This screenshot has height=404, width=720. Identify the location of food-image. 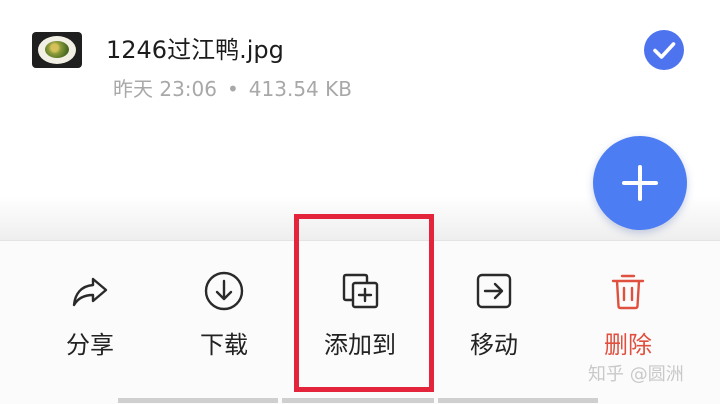
(57, 49).